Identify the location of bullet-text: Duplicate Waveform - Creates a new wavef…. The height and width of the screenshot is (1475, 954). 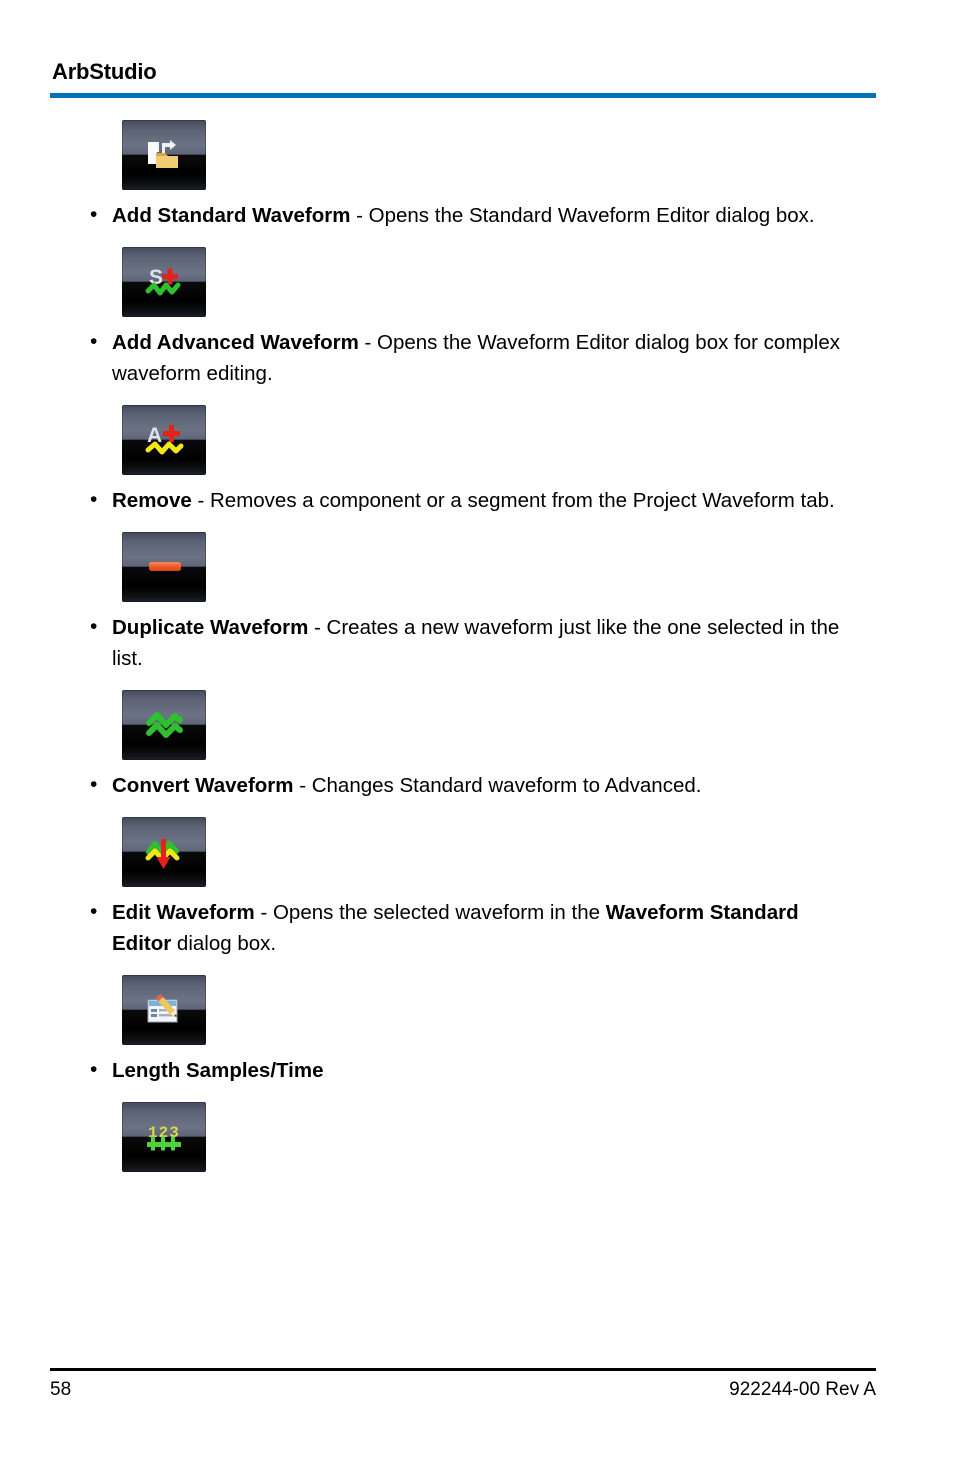
(482, 643).